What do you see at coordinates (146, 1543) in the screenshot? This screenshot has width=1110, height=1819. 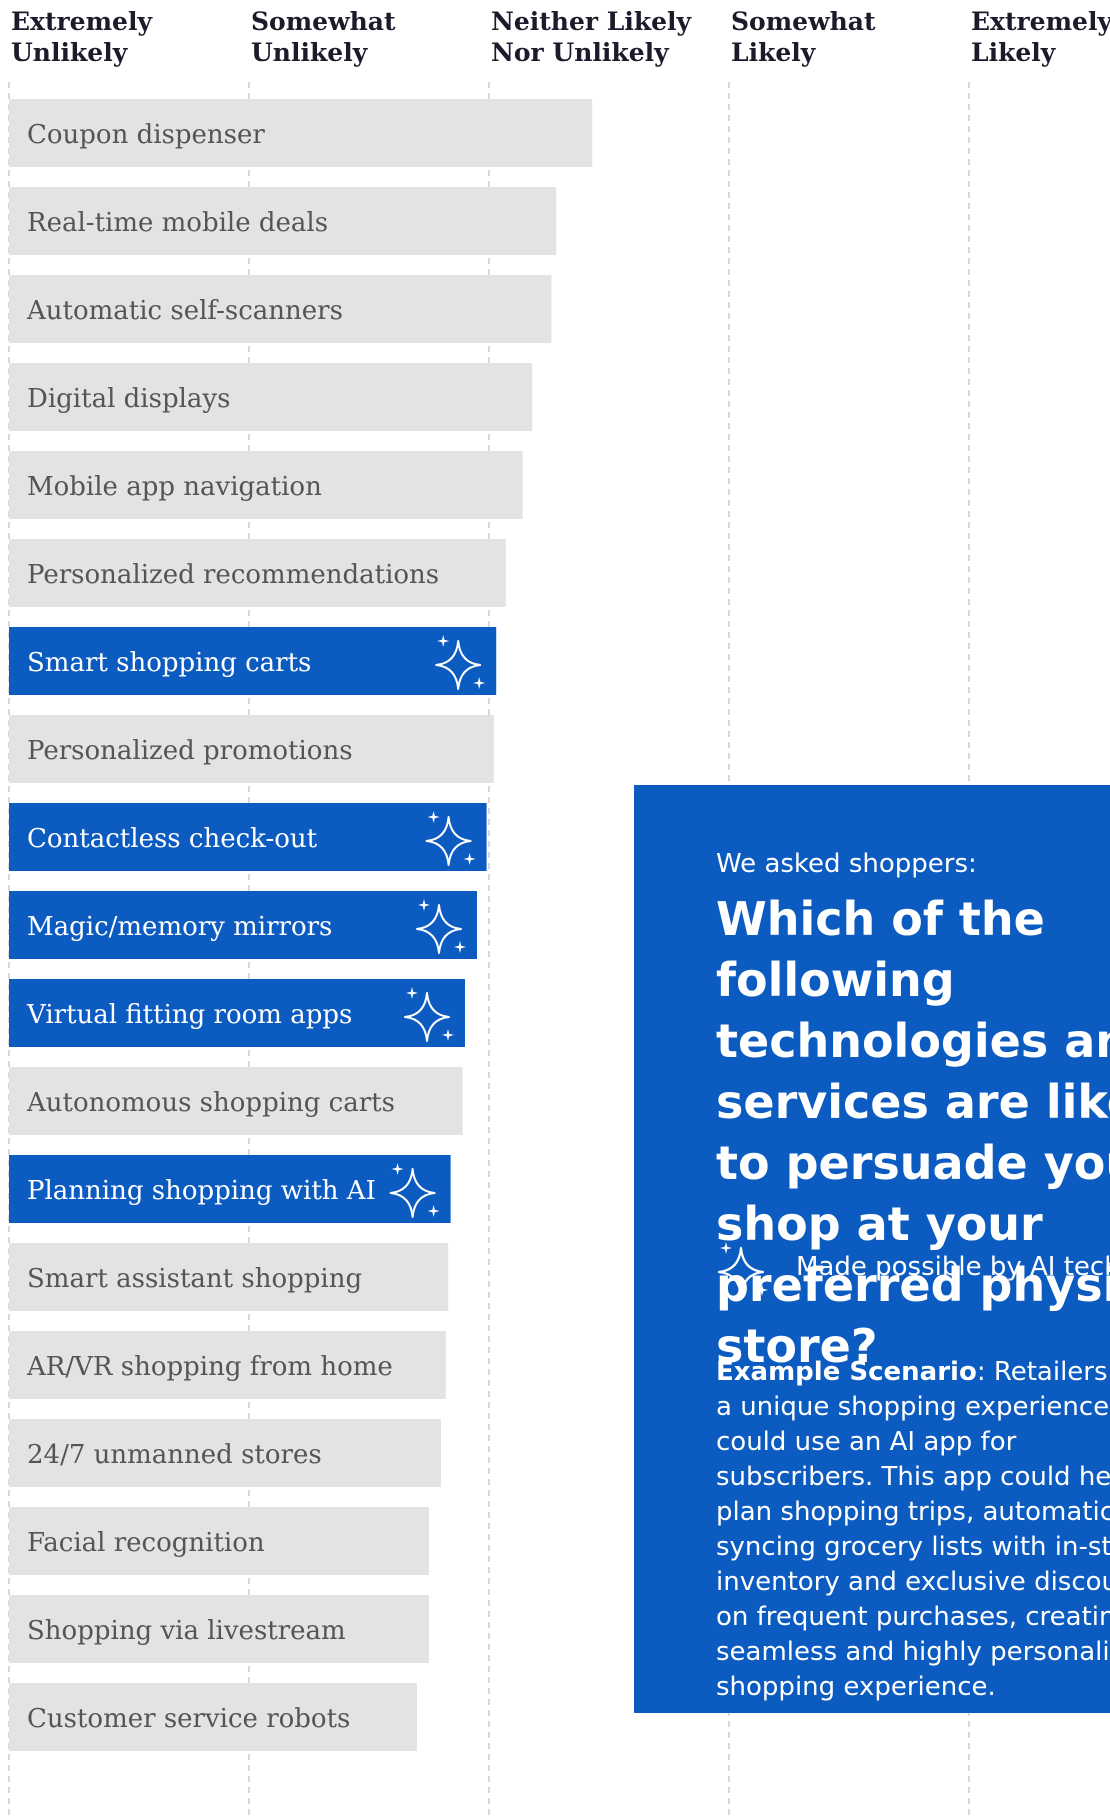 I see `bar-label: Facial recognition` at bounding box center [146, 1543].